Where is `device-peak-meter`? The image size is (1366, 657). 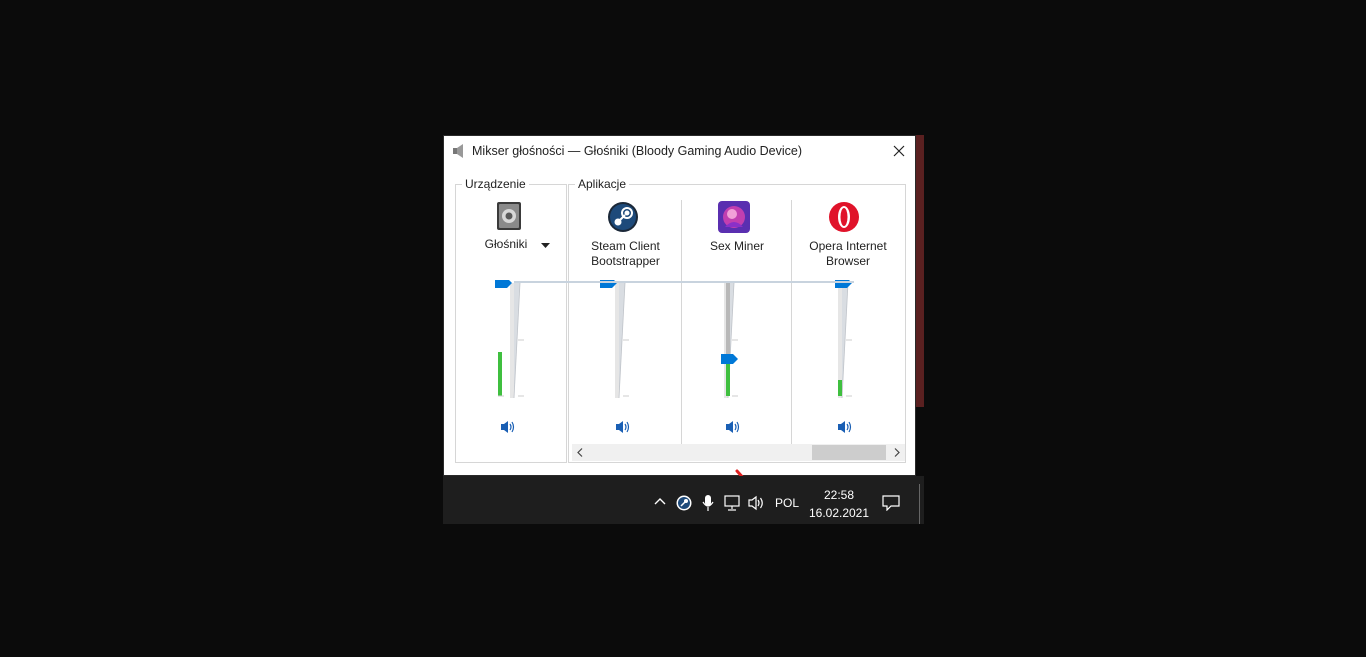
device-peak-meter is located at coordinates (500, 374).